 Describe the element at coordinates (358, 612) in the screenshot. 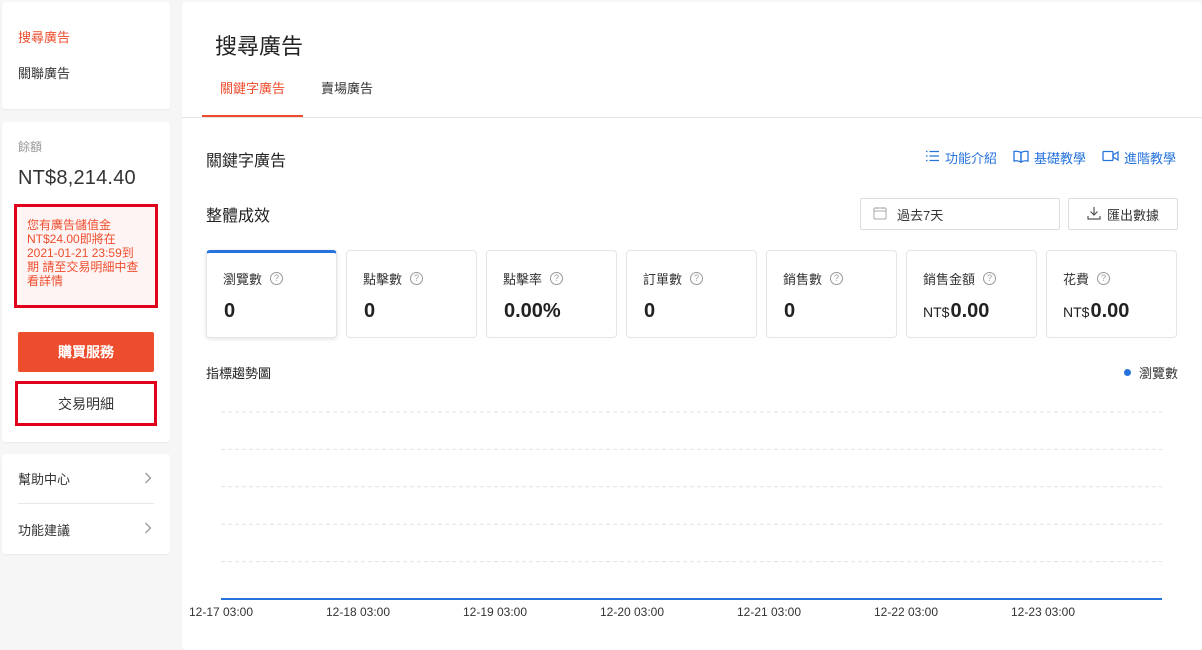

I see `x-tick-label: 12-18 03:00` at that location.